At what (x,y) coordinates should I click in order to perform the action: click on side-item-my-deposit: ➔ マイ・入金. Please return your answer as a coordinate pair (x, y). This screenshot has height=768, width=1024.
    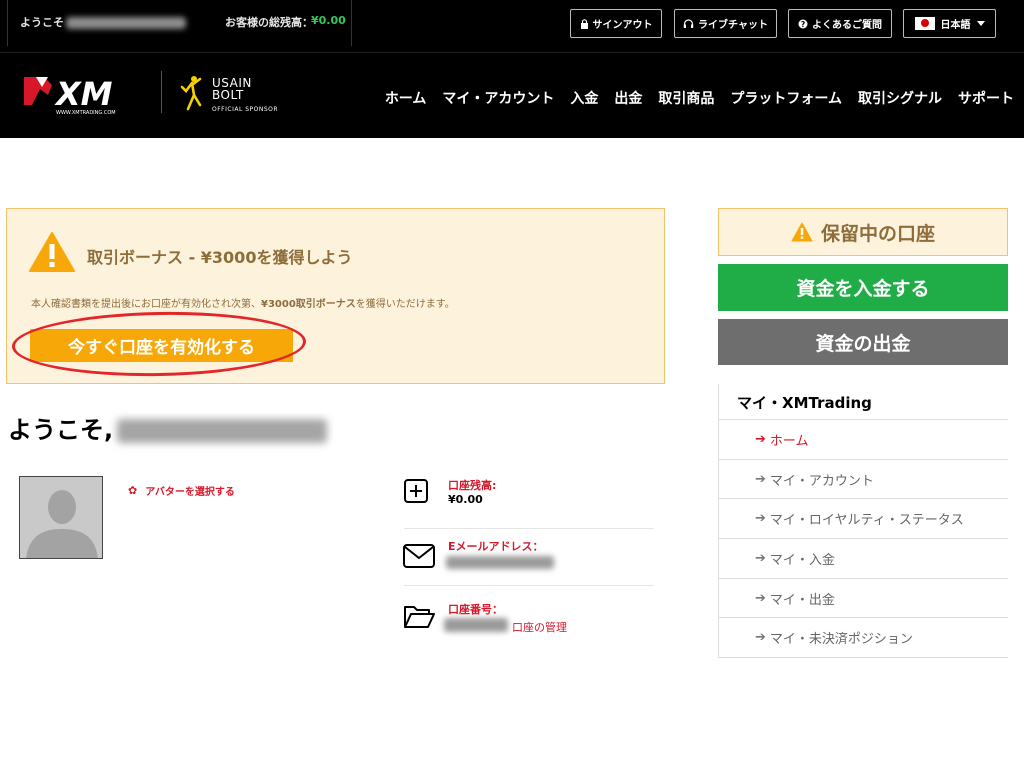
    Looking at the image, I should click on (863, 559).